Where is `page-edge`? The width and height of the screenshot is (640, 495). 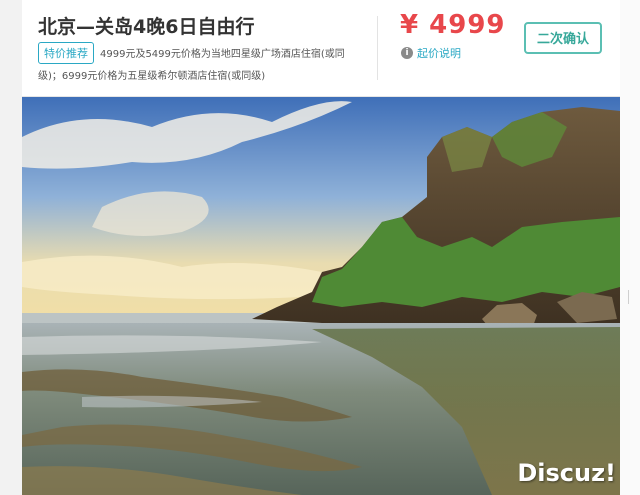 page-edge is located at coordinates (630, 247).